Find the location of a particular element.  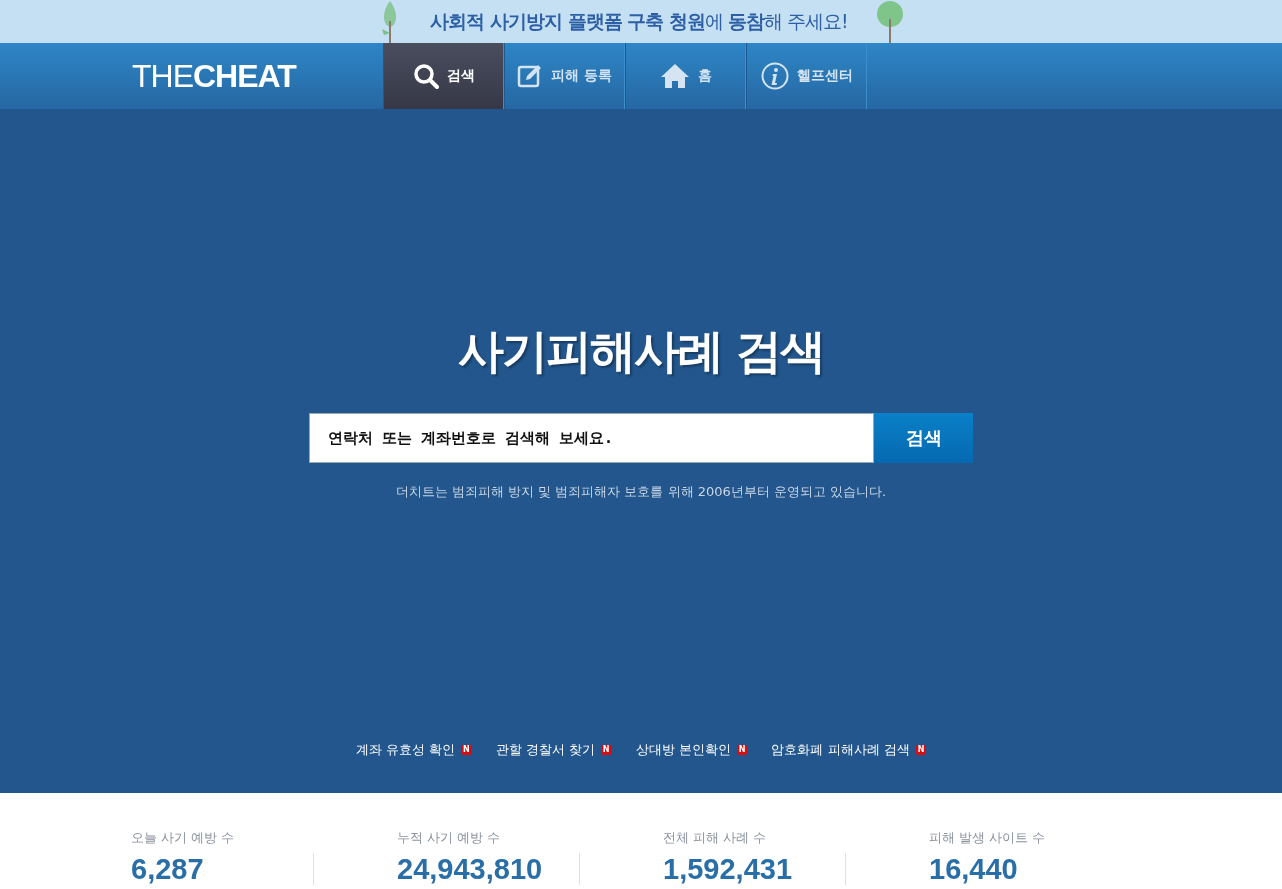

stat-label: 전체 피해 사례 수 is located at coordinates (715, 838).